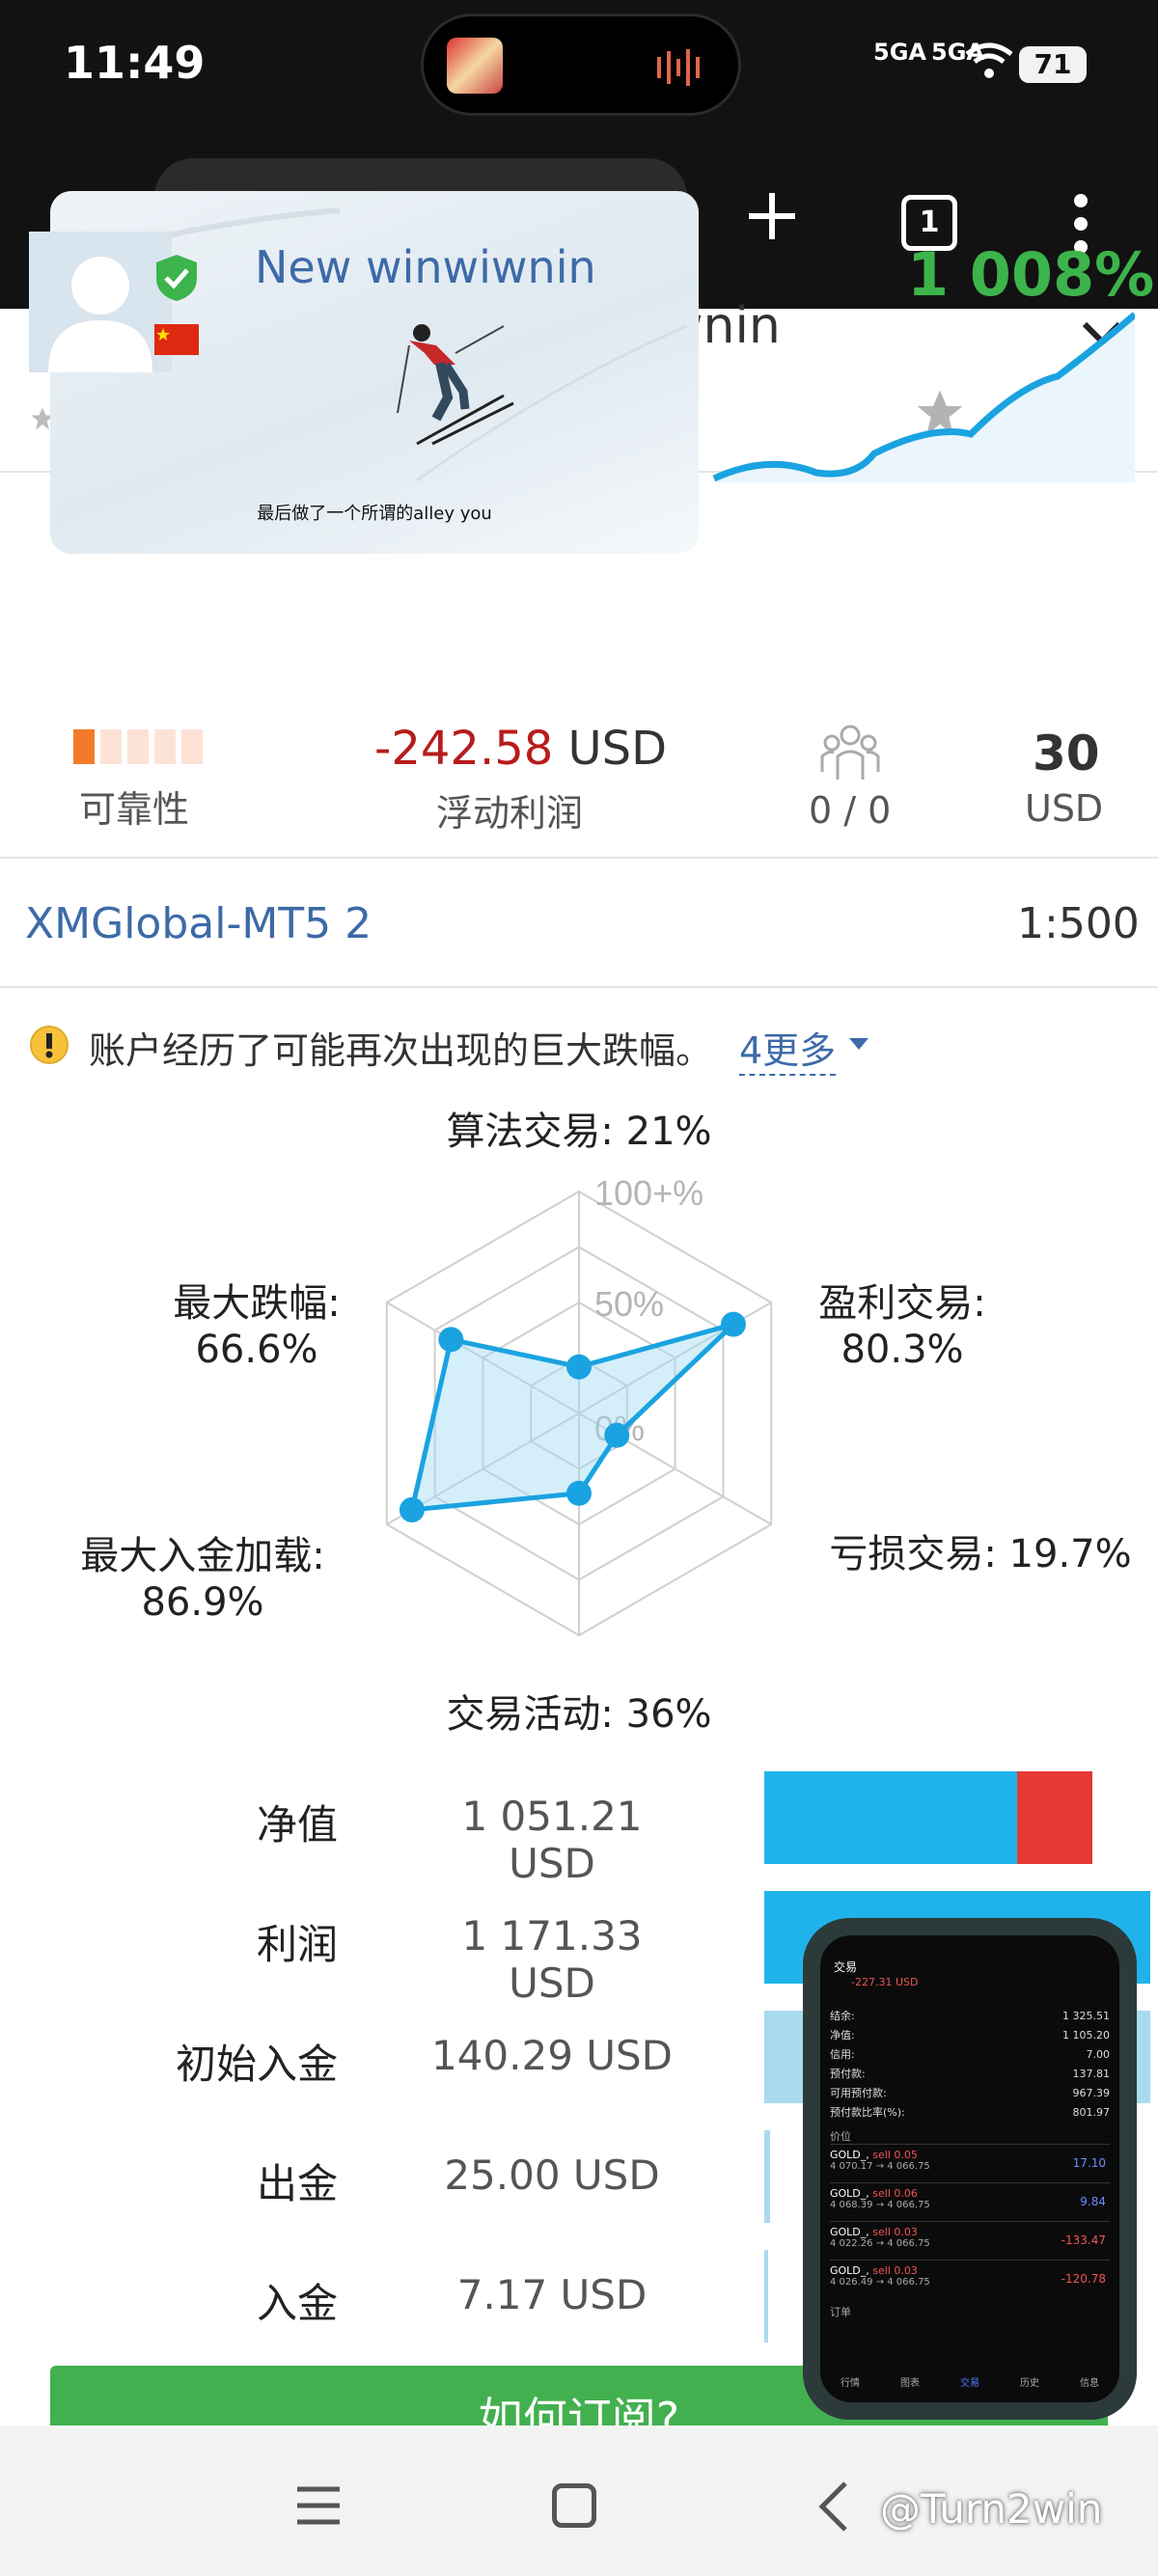 This screenshot has height=2576, width=1158. I want to click on dynamic-island, so click(581, 65).